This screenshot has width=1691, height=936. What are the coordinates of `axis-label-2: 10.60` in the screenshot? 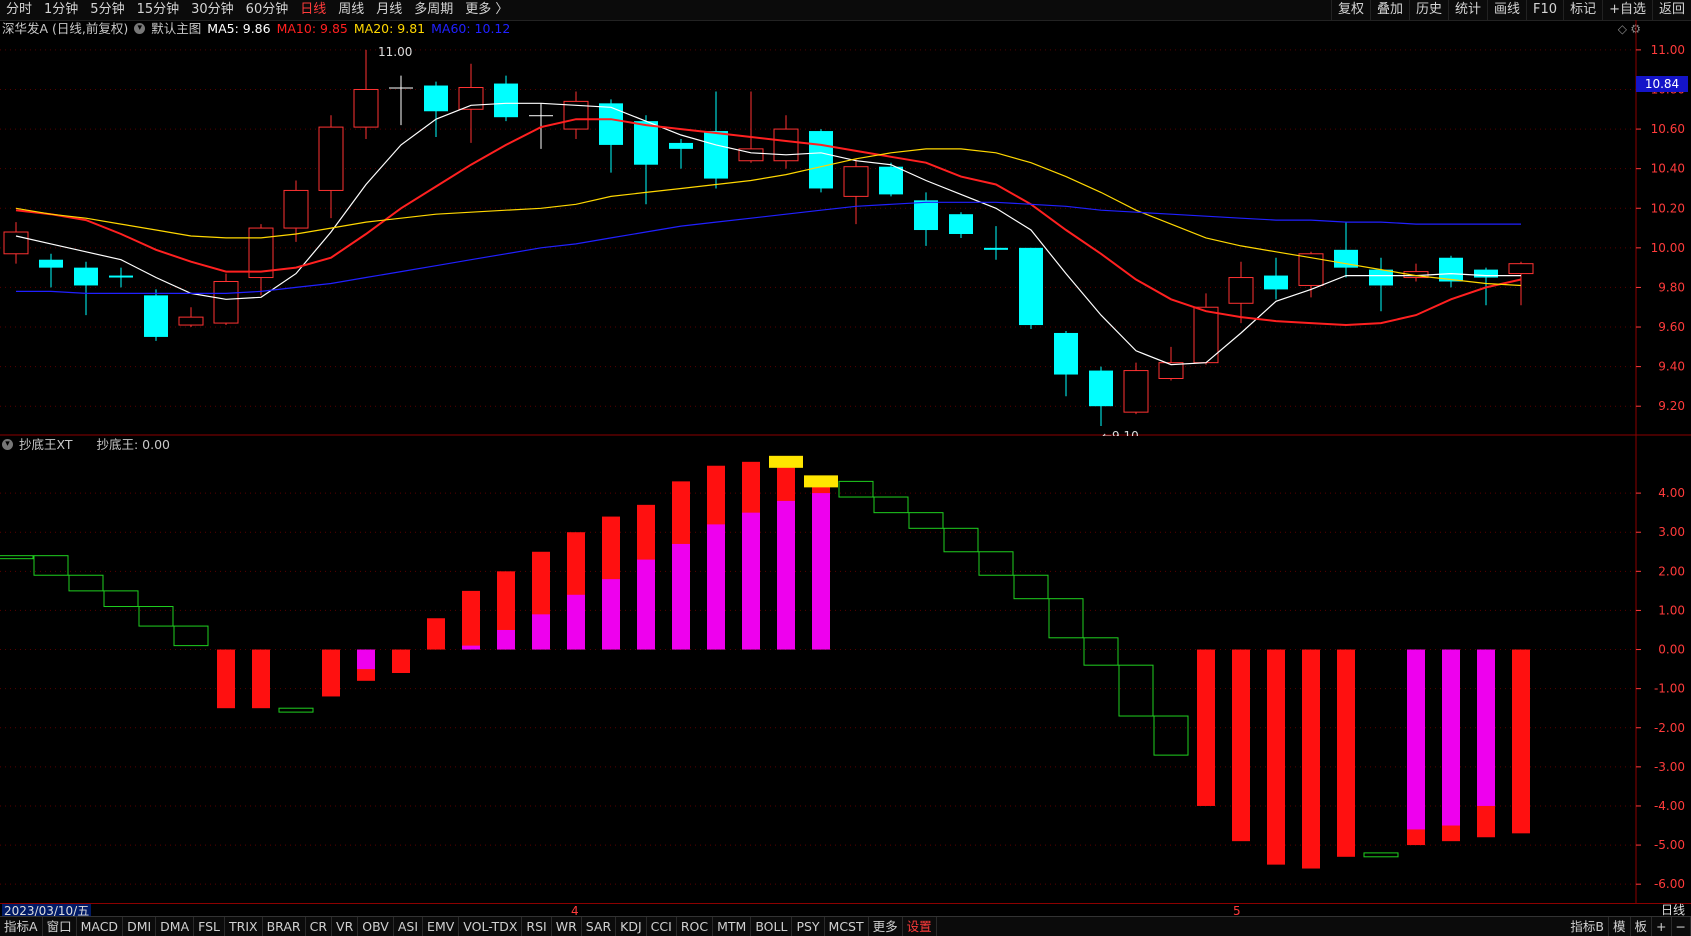 It's located at (1668, 129).